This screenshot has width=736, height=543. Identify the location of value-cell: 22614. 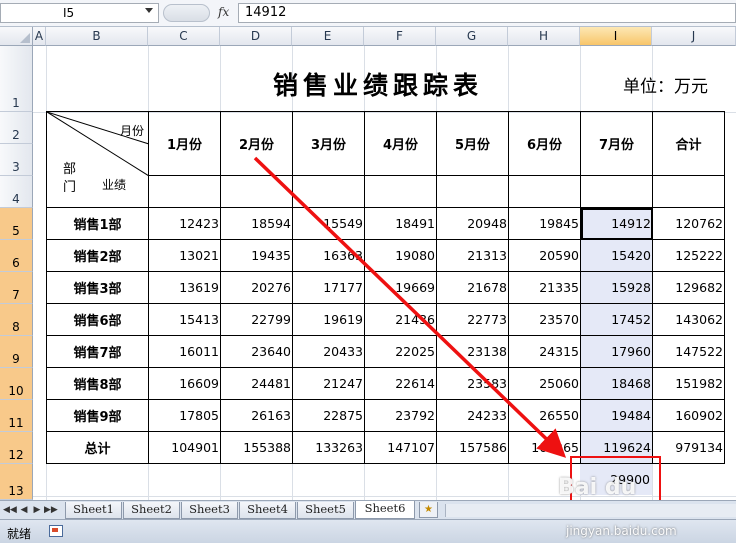
(400, 383).